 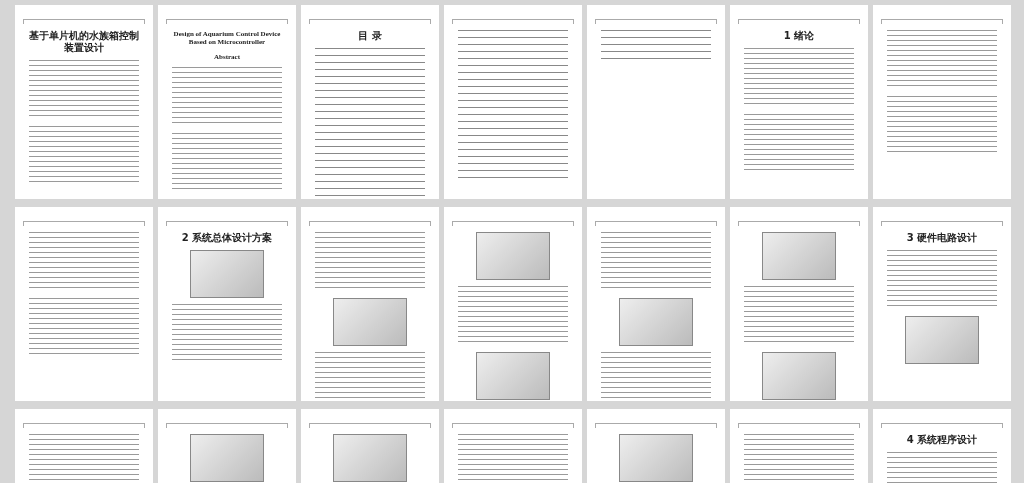 I want to click on document-page: 3 硬件电路设计, so click(x=942, y=304).